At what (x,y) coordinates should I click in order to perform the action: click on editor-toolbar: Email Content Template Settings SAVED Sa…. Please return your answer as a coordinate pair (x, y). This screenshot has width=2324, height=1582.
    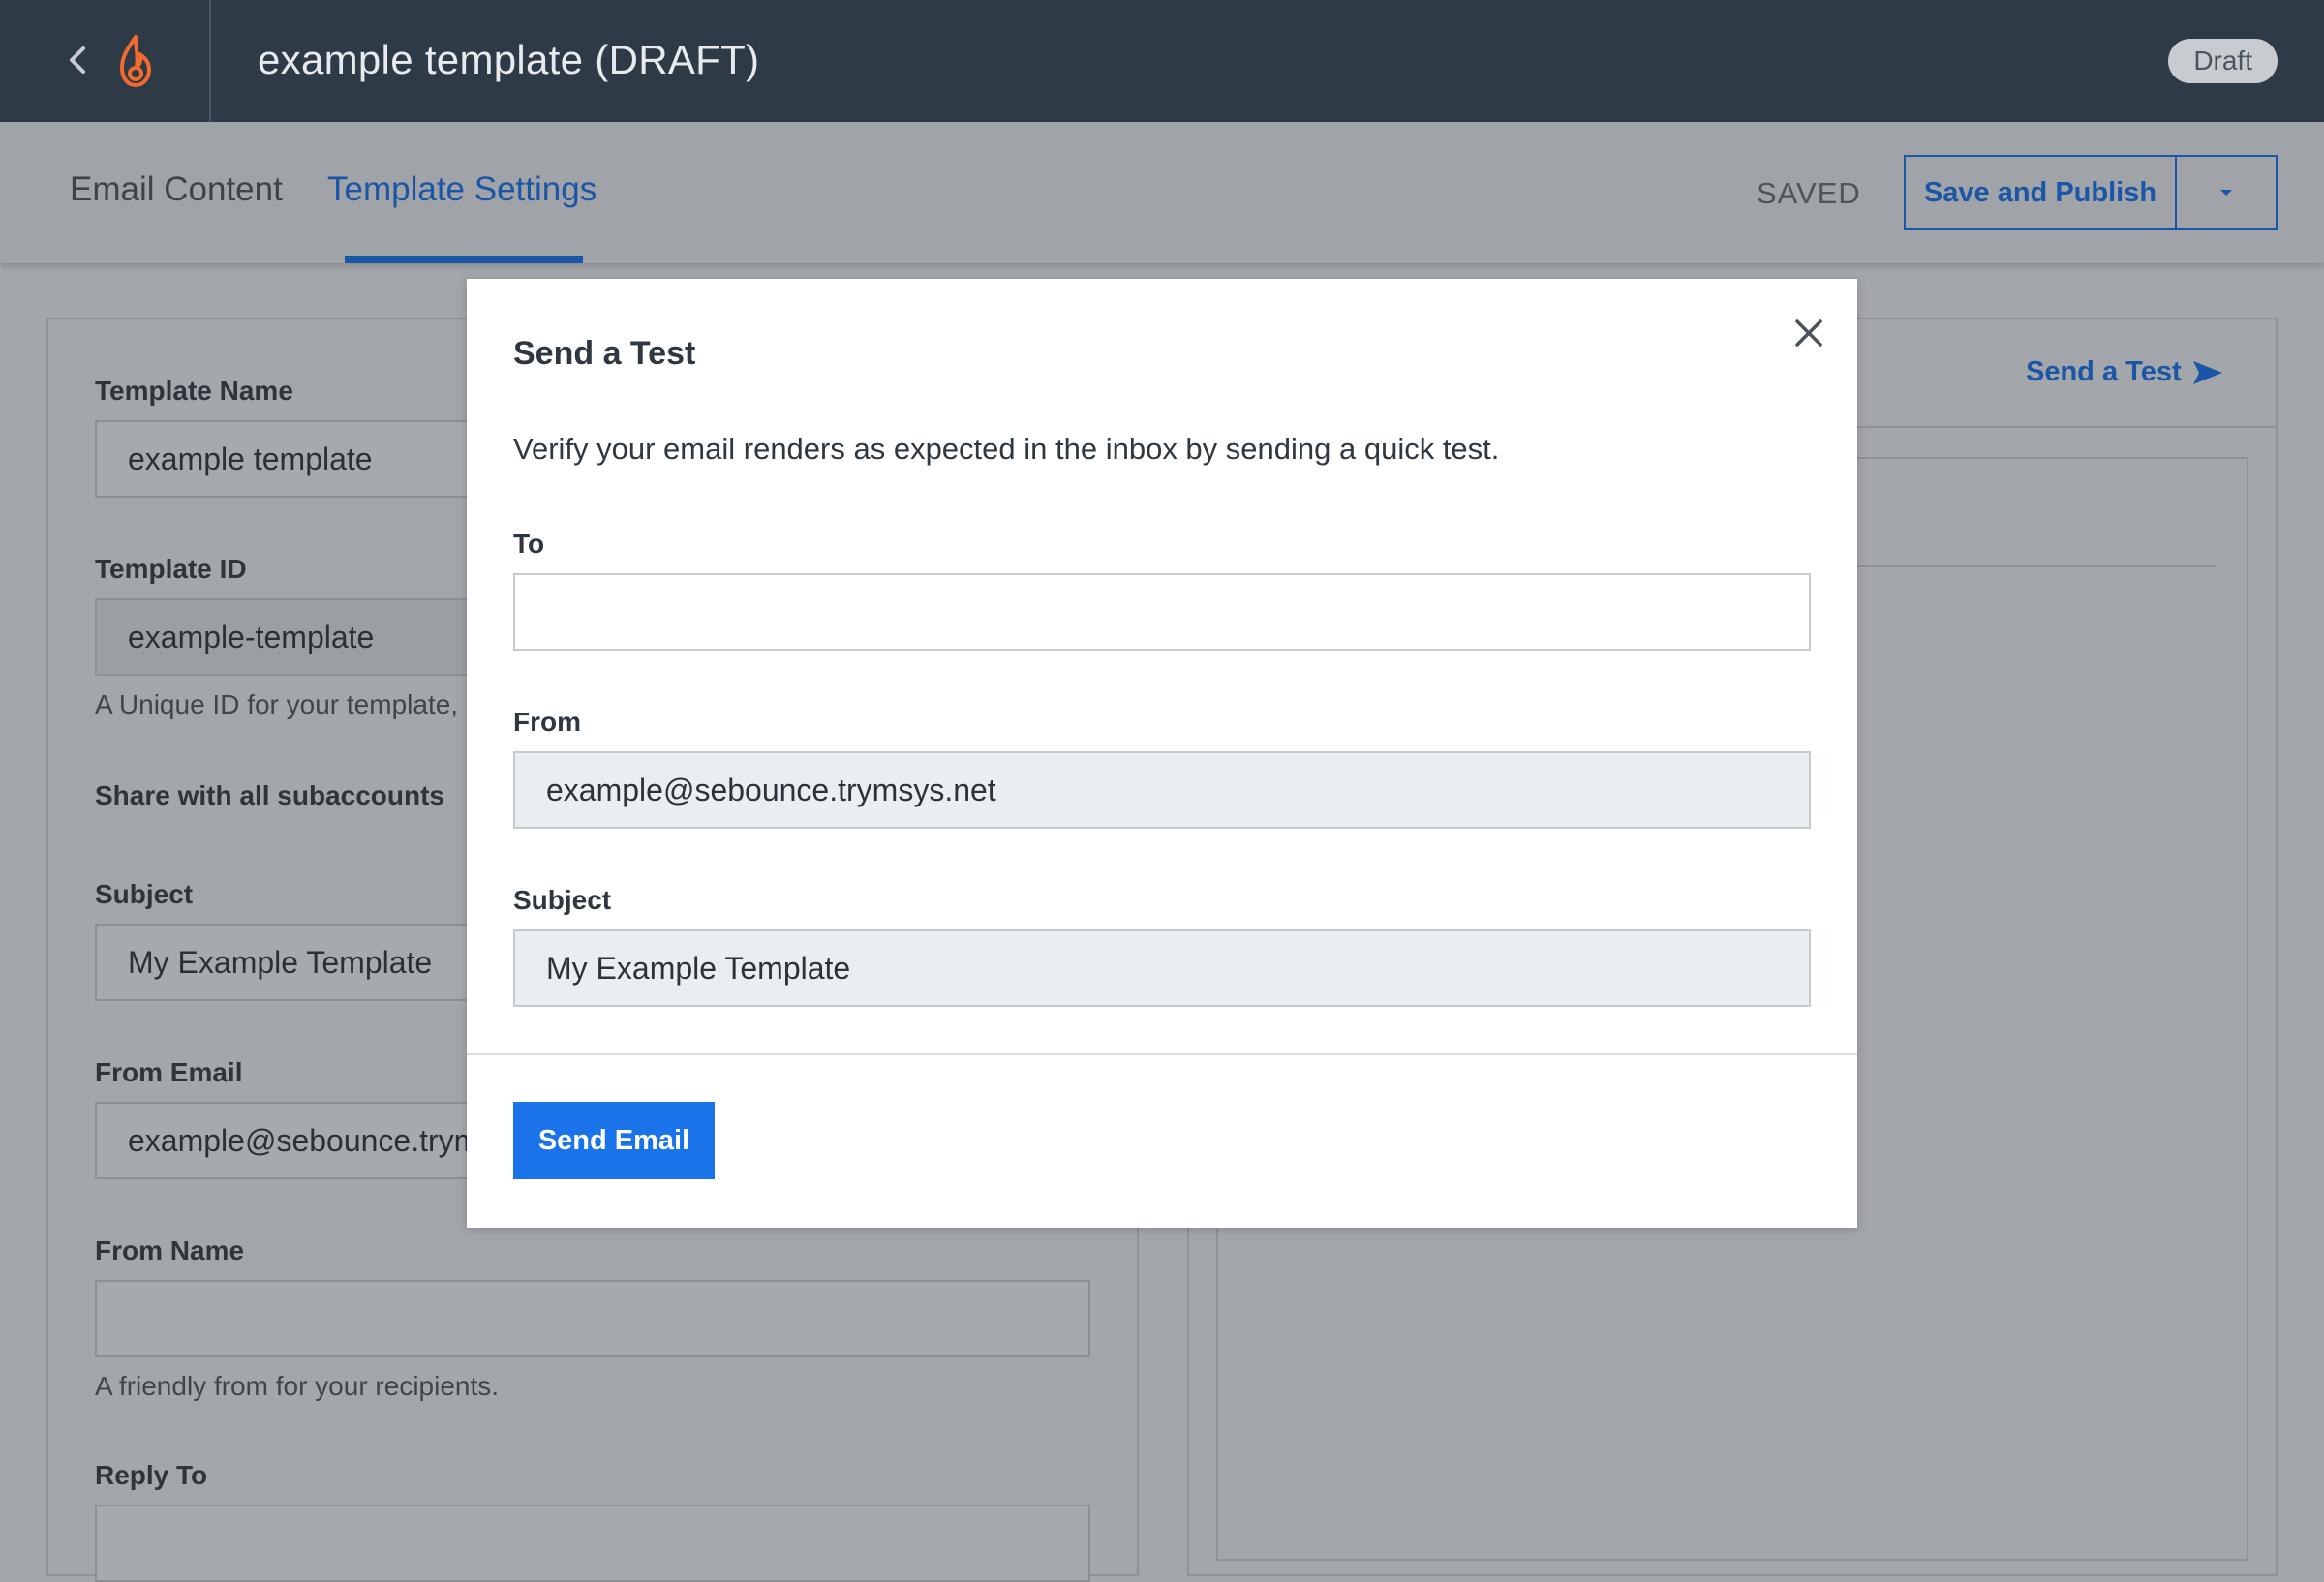
    Looking at the image, I should click on (1162, 192).